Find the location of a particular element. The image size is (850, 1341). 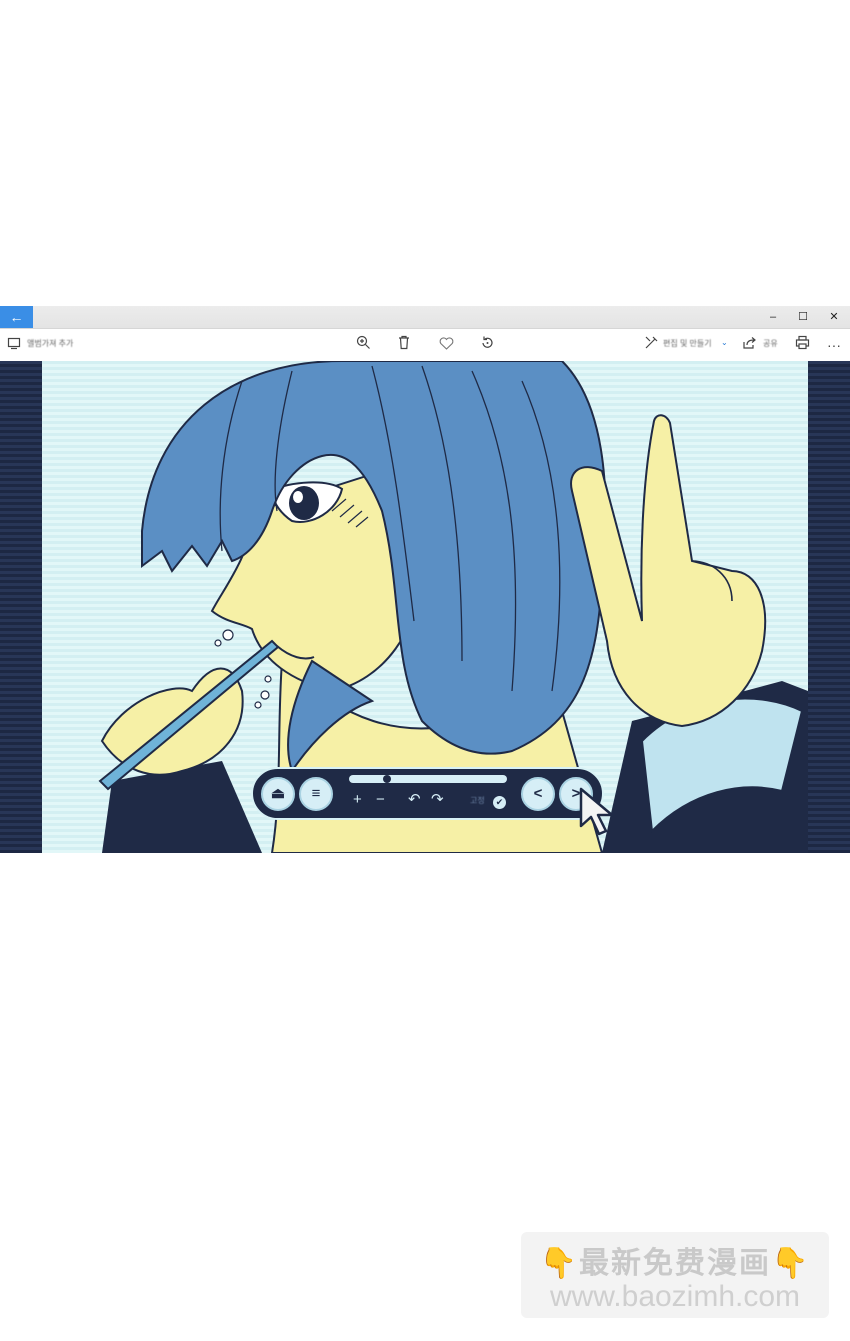

watermark-title-text: 最新免费漫画 is located at coordinates (675, 1263).